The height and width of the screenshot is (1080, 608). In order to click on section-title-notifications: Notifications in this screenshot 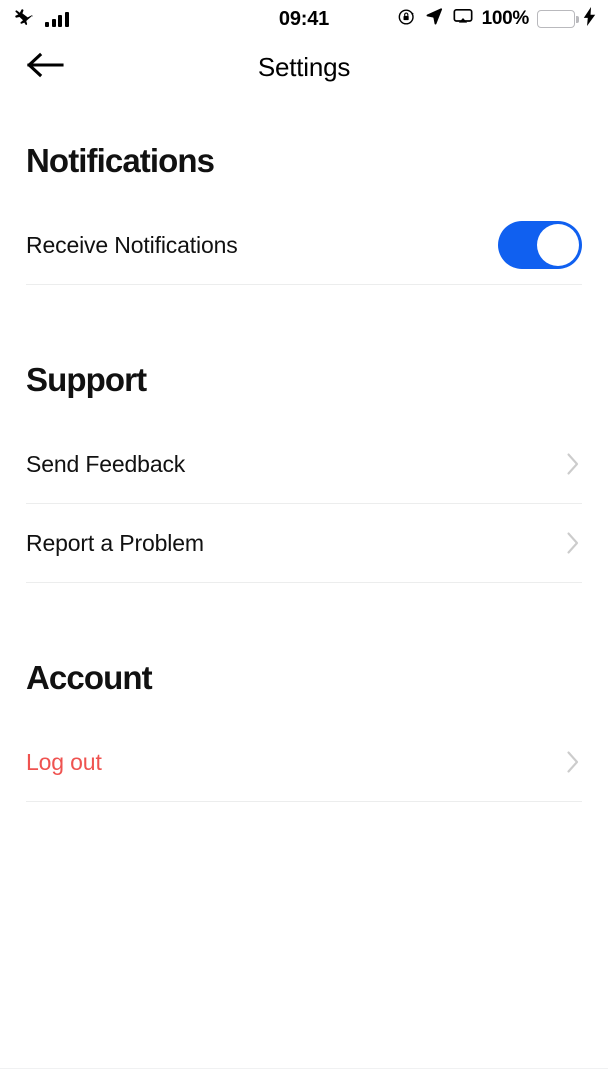, I will do `click(120, 160)`.